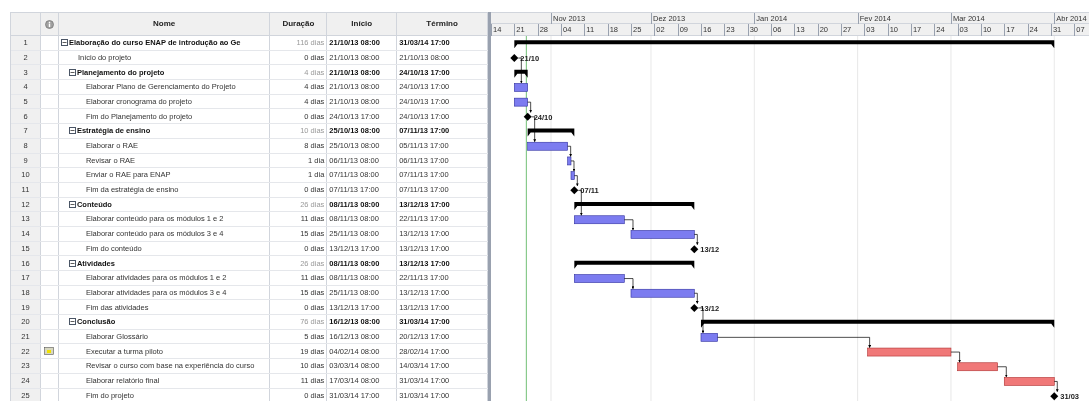 Image resolution: width=1089 pixels, height=401 pixels. Describe the element at coordinates (49, 24) in the screenshot. I see `indicator-column-icon` at that location.